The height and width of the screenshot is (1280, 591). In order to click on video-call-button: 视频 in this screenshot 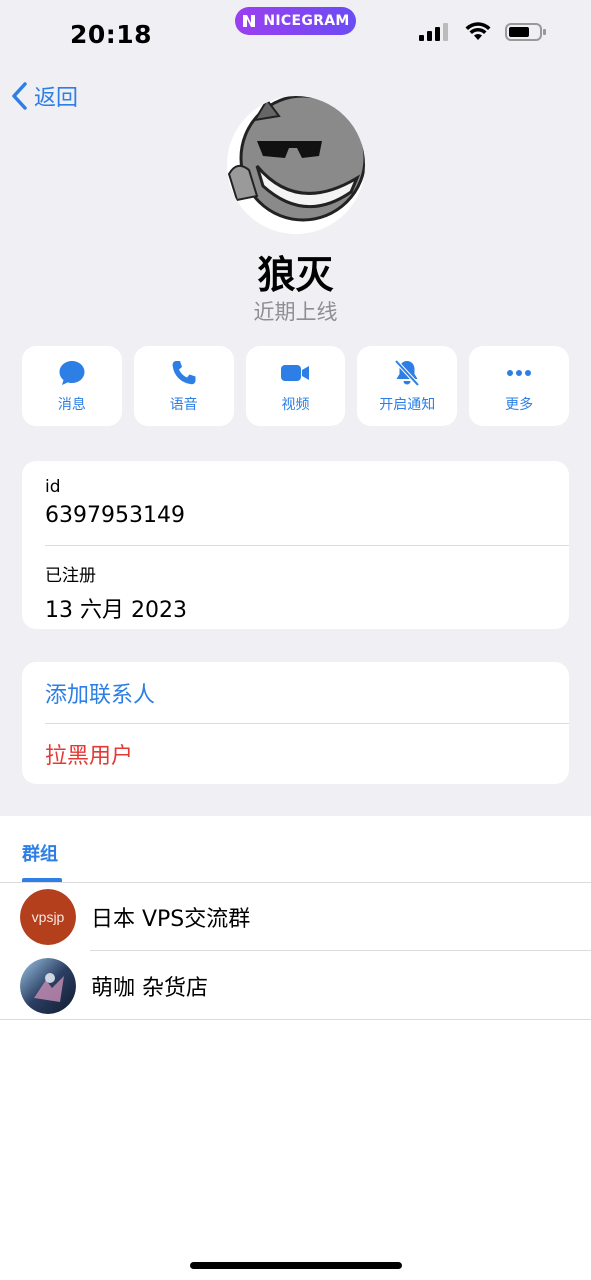, I will do `click(295, 386)`.